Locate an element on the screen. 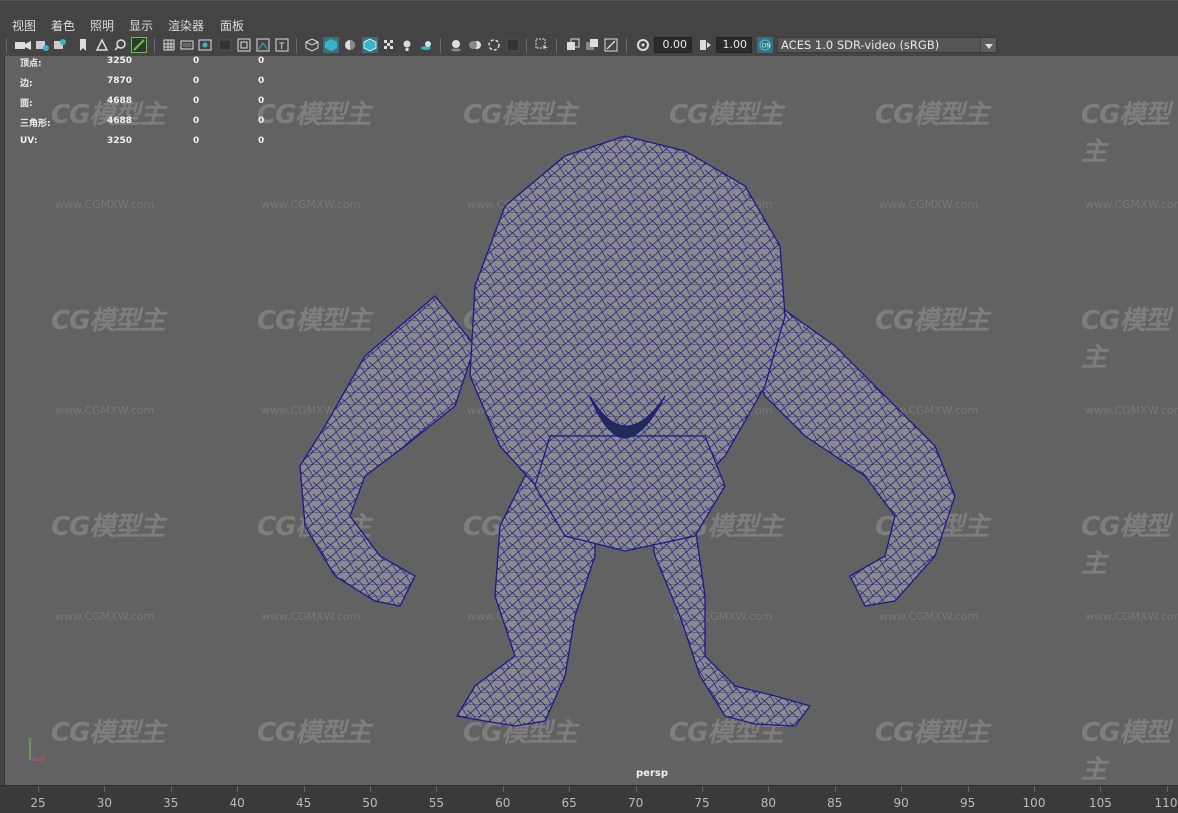 This screenshot has width=1178, height=813. film-gate-icon is located at coordinates (187, 45).